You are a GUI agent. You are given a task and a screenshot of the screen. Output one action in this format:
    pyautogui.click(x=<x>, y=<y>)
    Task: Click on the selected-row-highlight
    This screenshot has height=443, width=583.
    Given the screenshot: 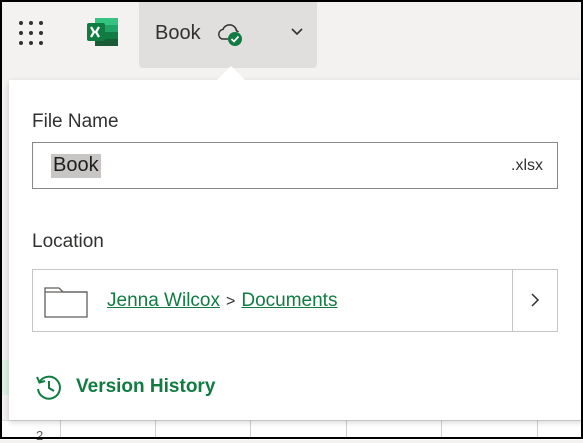 What is the action you would take?
    pyautogui.click(x=4, y=377)
    